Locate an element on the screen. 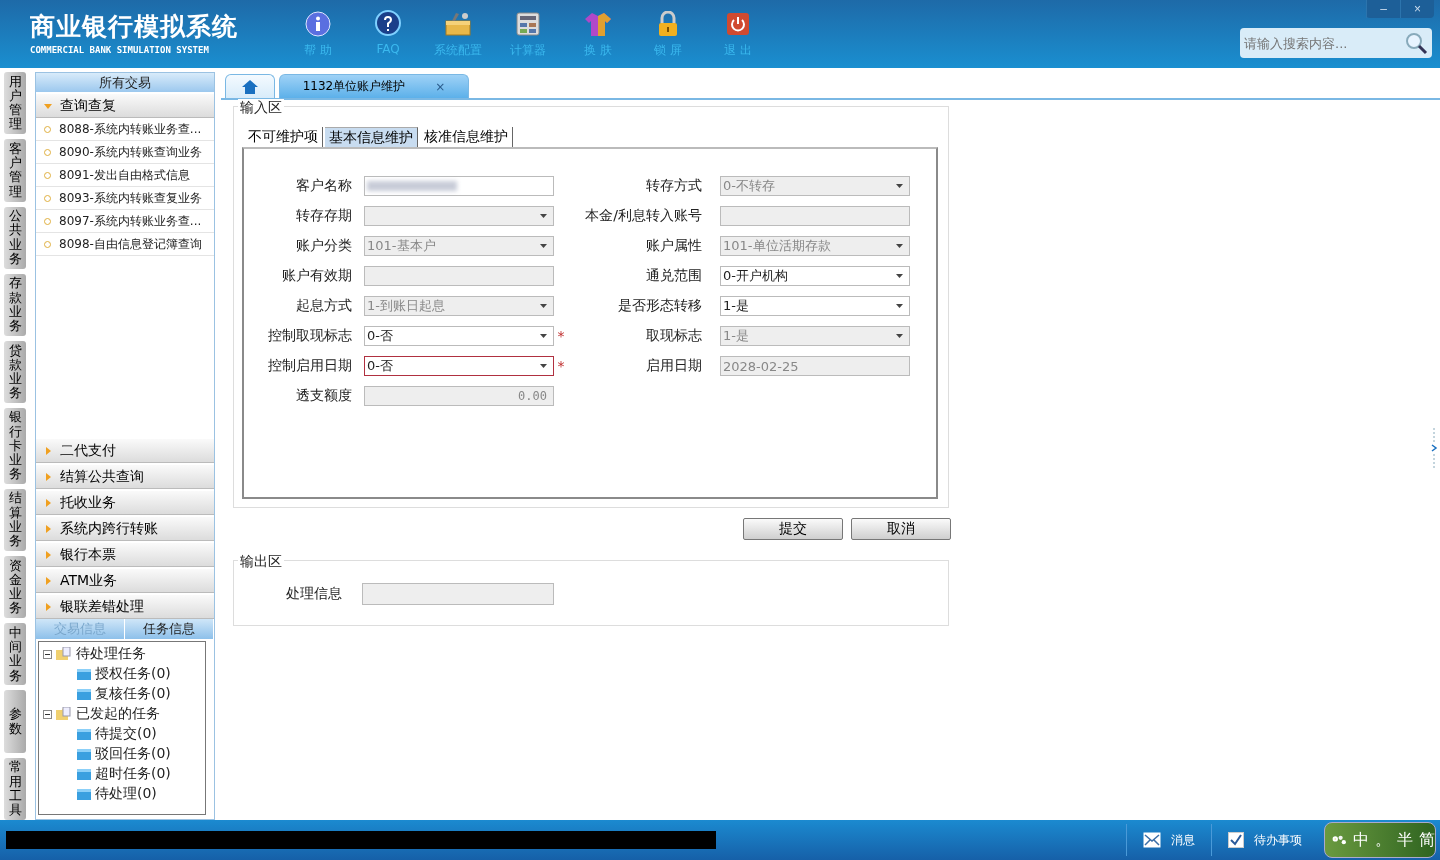 This screenshot has width=1440, height=860. side-tab: 公共业务 is located at coordinates (15, 237).